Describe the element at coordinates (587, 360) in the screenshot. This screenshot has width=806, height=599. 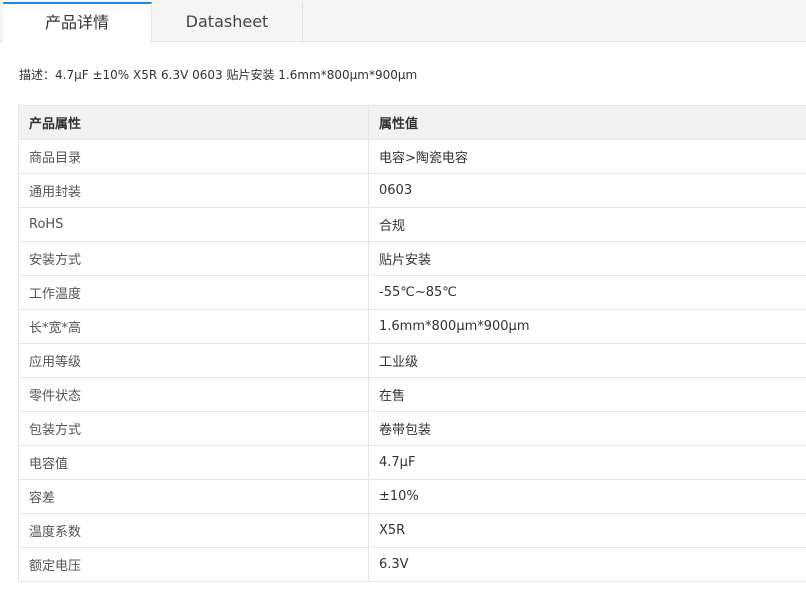
I see `attribute-value: 工业级` at that location.